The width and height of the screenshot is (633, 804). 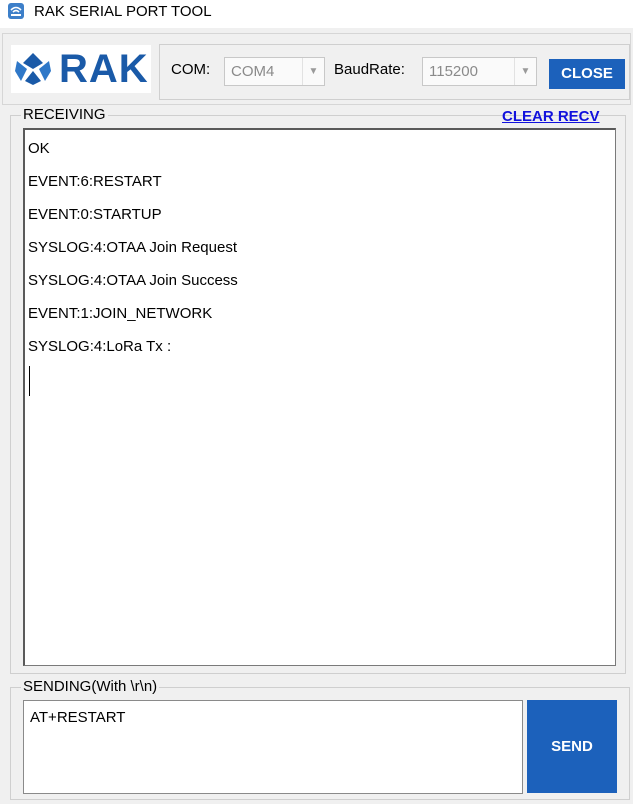 I want to click on baudrate-label: BaudRate:, so click(x=369, y=69).